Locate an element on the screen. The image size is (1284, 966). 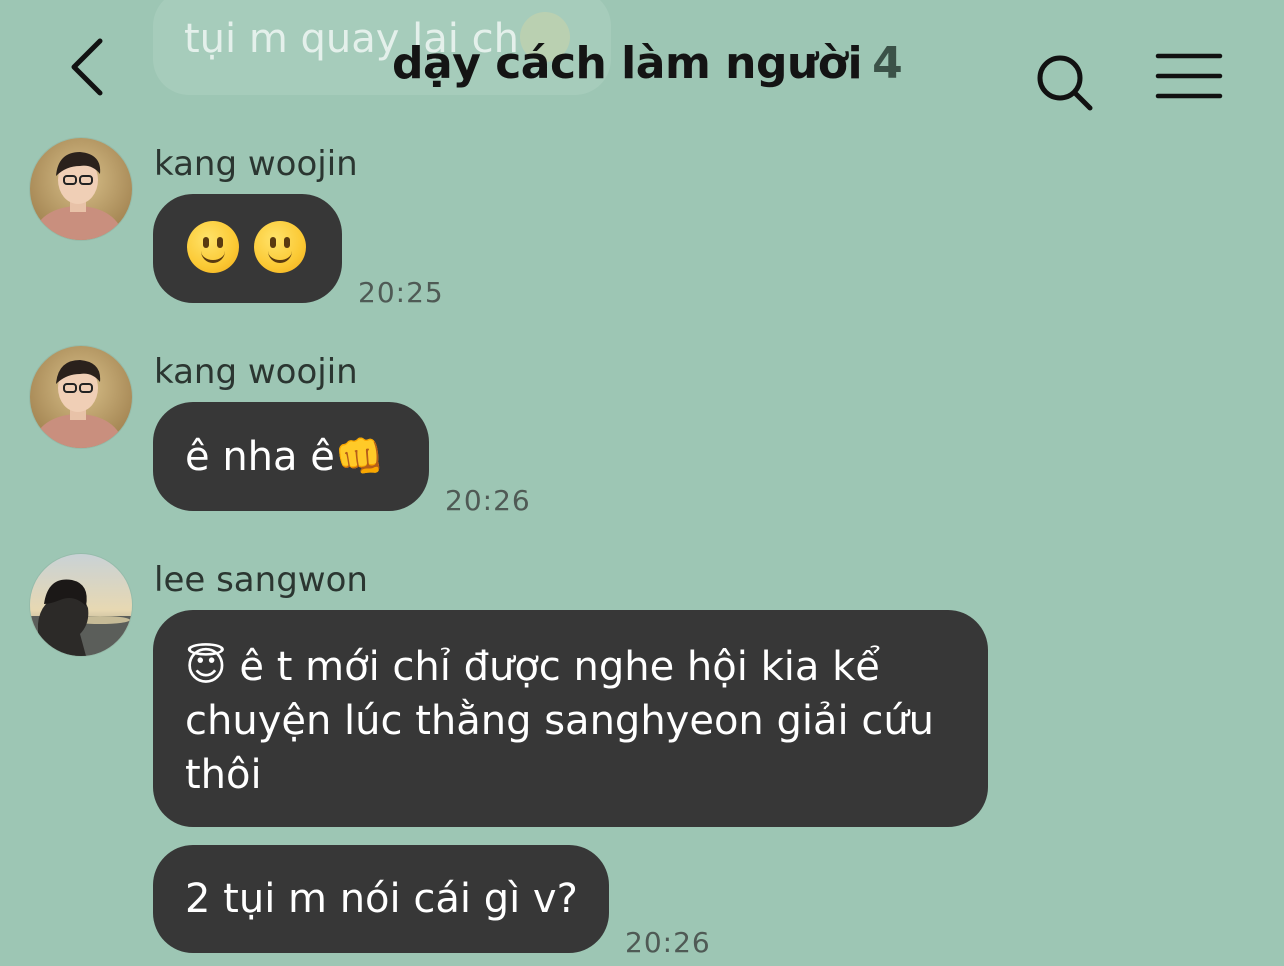
message-bubble is located at coordinates (247, 248).